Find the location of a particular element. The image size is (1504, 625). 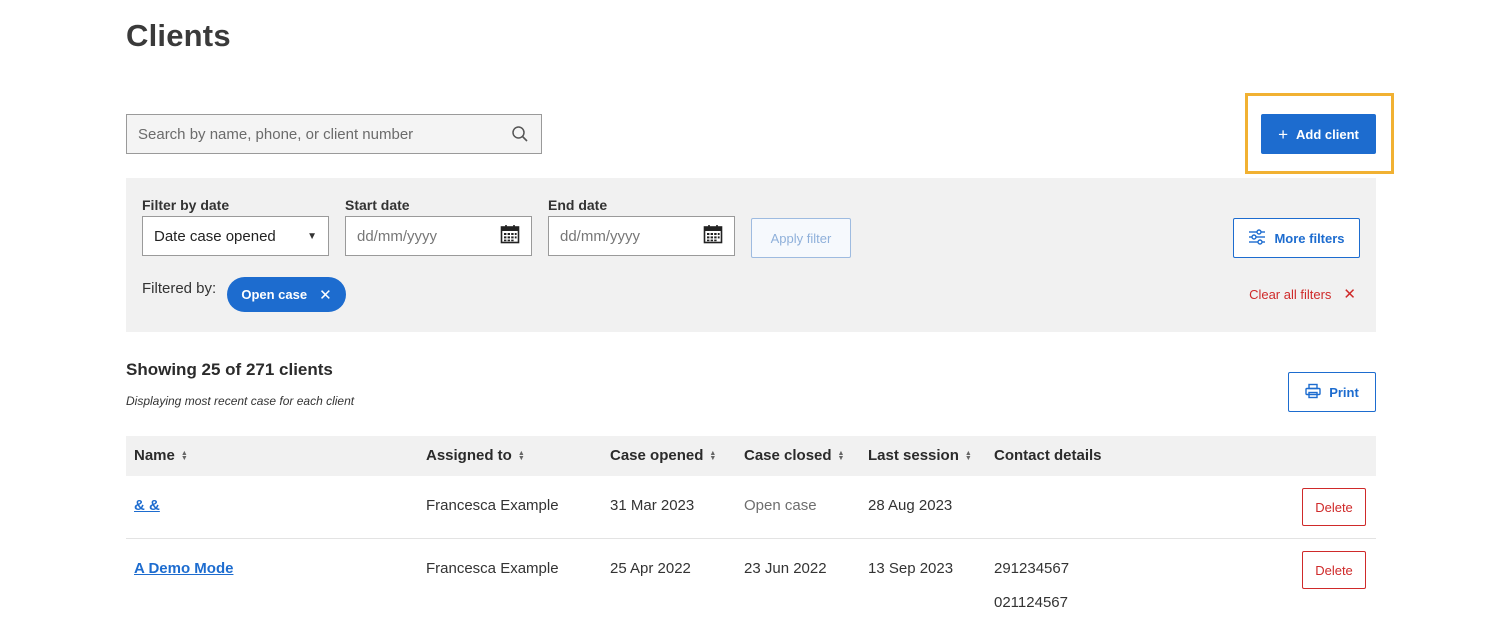

last-session-cell: 13 Sep 2023 is located at coordinates (911, 568).